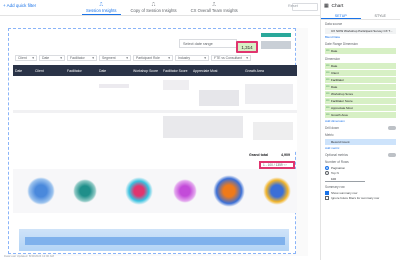  Describe the element at coordinates (231, 58) in the screenshot. I see `filter-fte-vs-consultant: FTE vs Consultant ▾` at that location.